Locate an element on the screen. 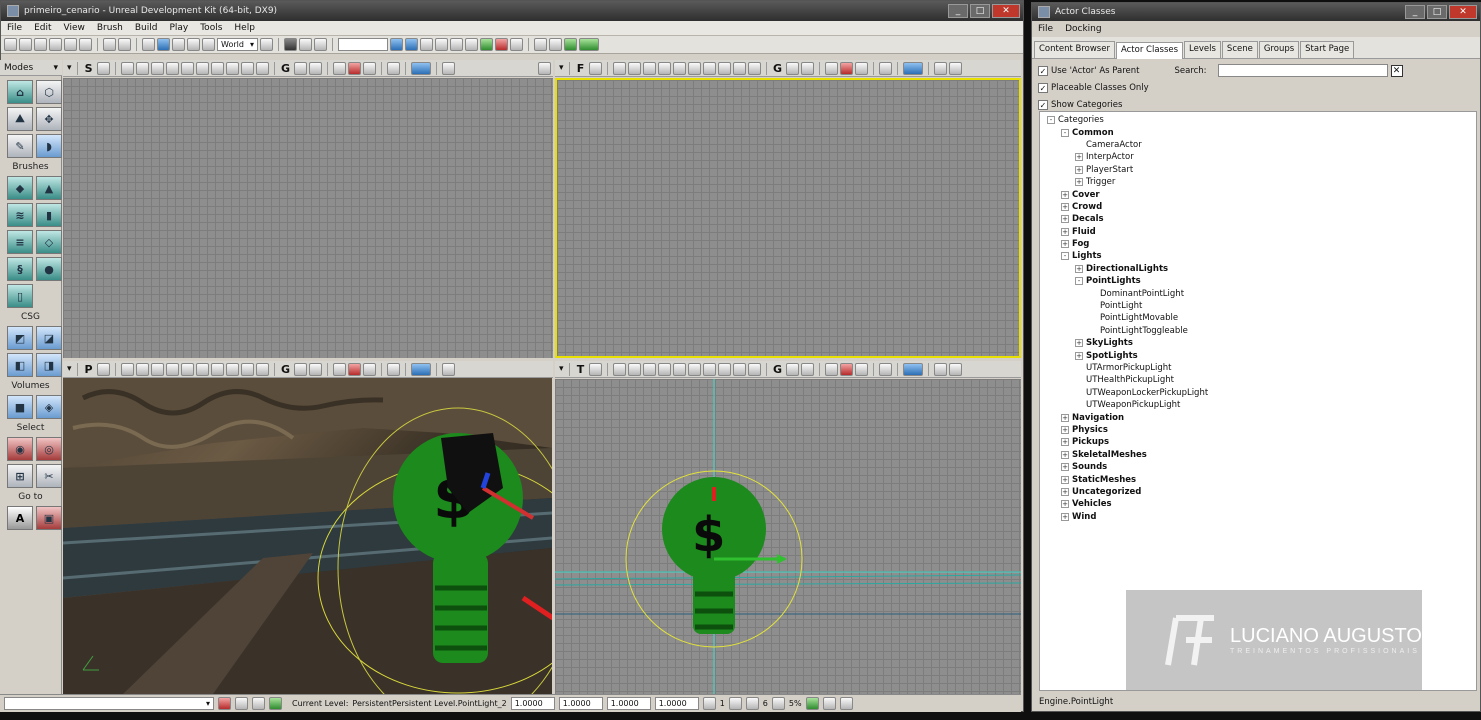 The height and width of the screenshot is (720, 1481). tree-item: - Categories is located at coordinates (1258, 120).